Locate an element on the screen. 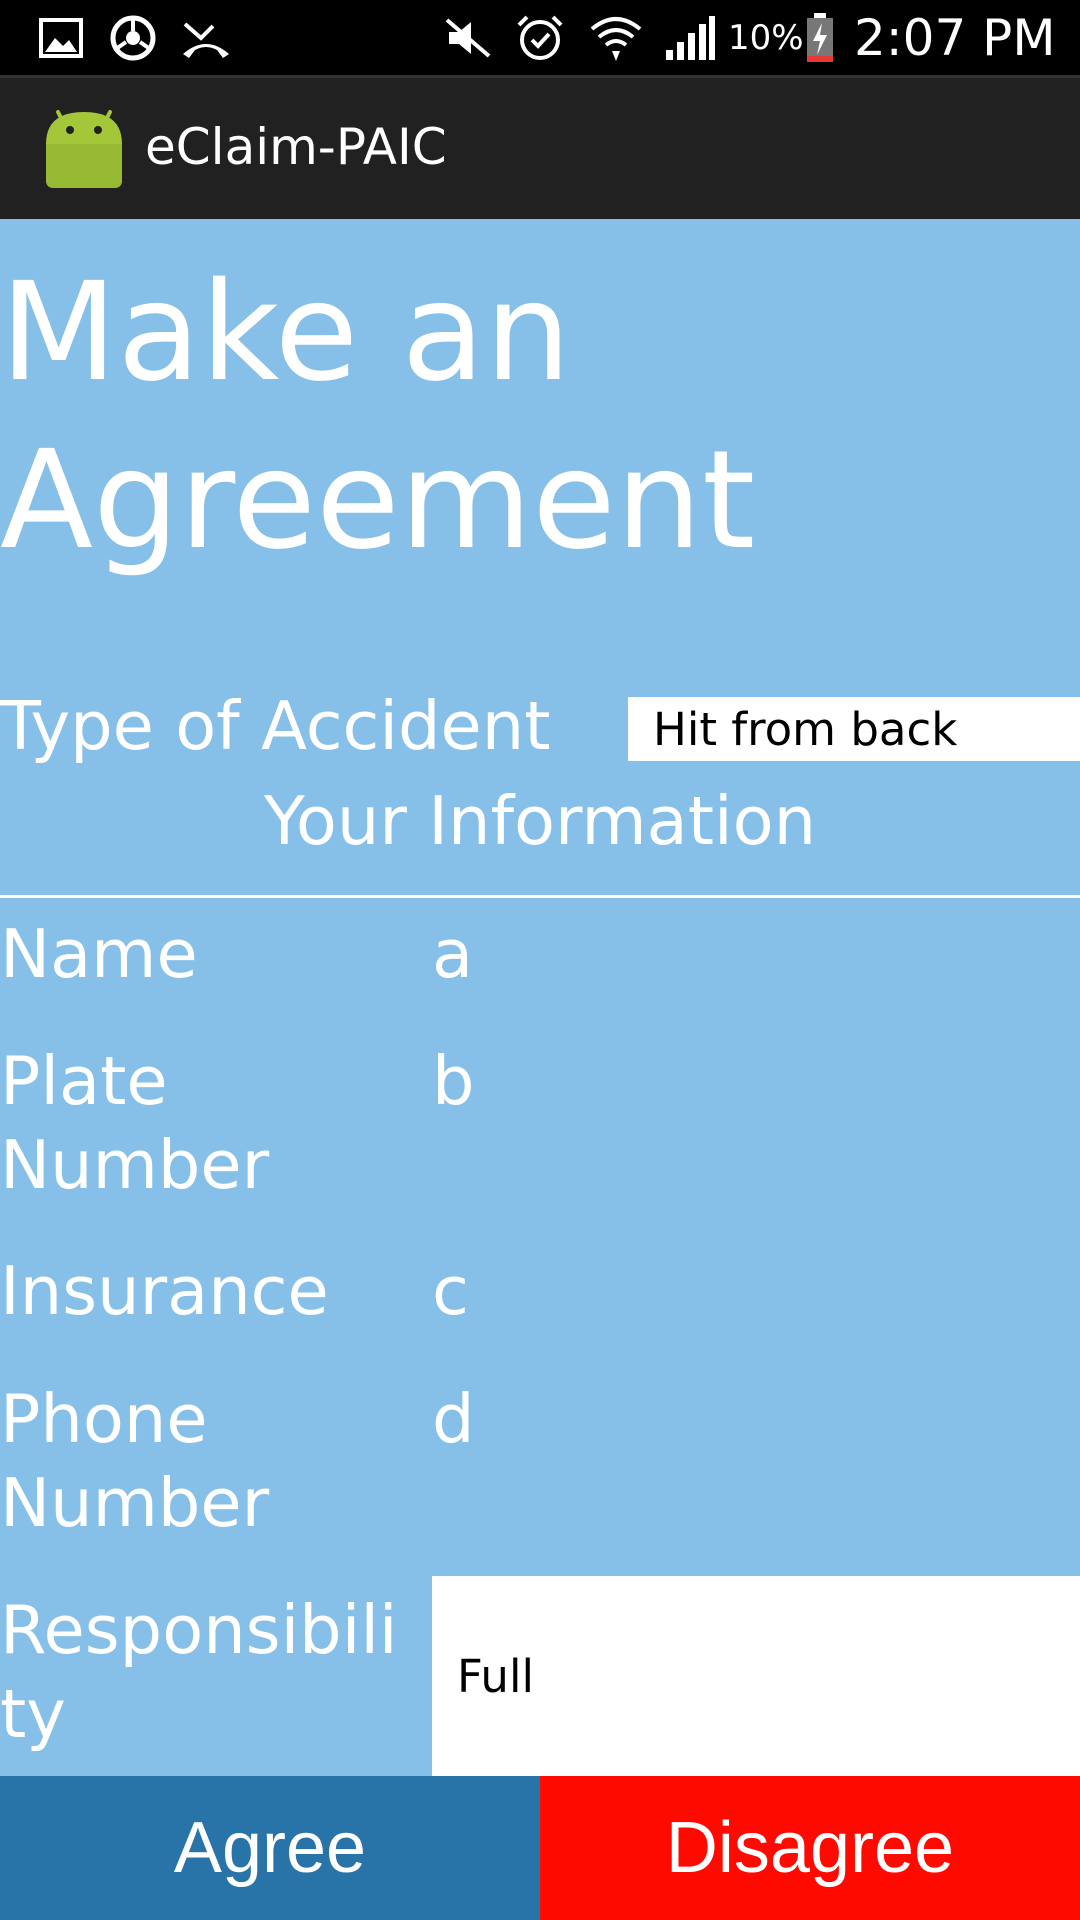 Image resolution: width=1080 pixels, height=1920 pixels. android-icon is located at coordinates (84, 146).